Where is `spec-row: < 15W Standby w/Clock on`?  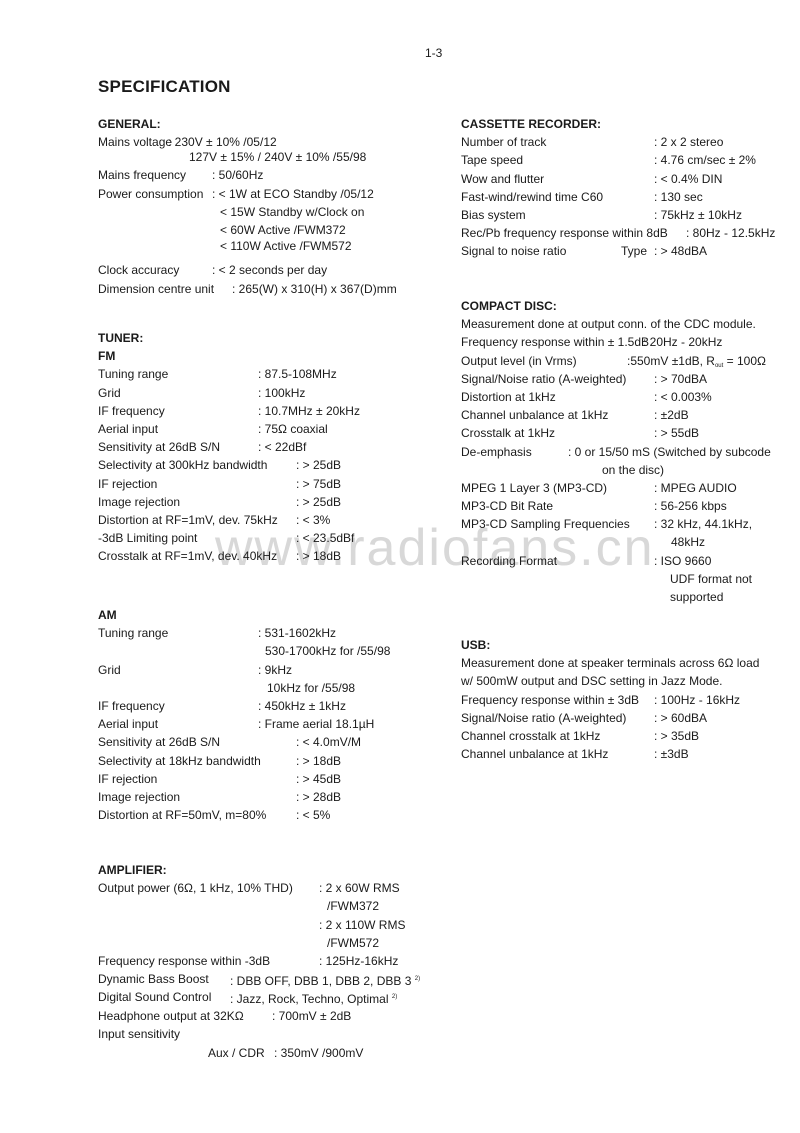 spec-row: < 15W Standby w/Clock on is located at coordinates (268, 212).